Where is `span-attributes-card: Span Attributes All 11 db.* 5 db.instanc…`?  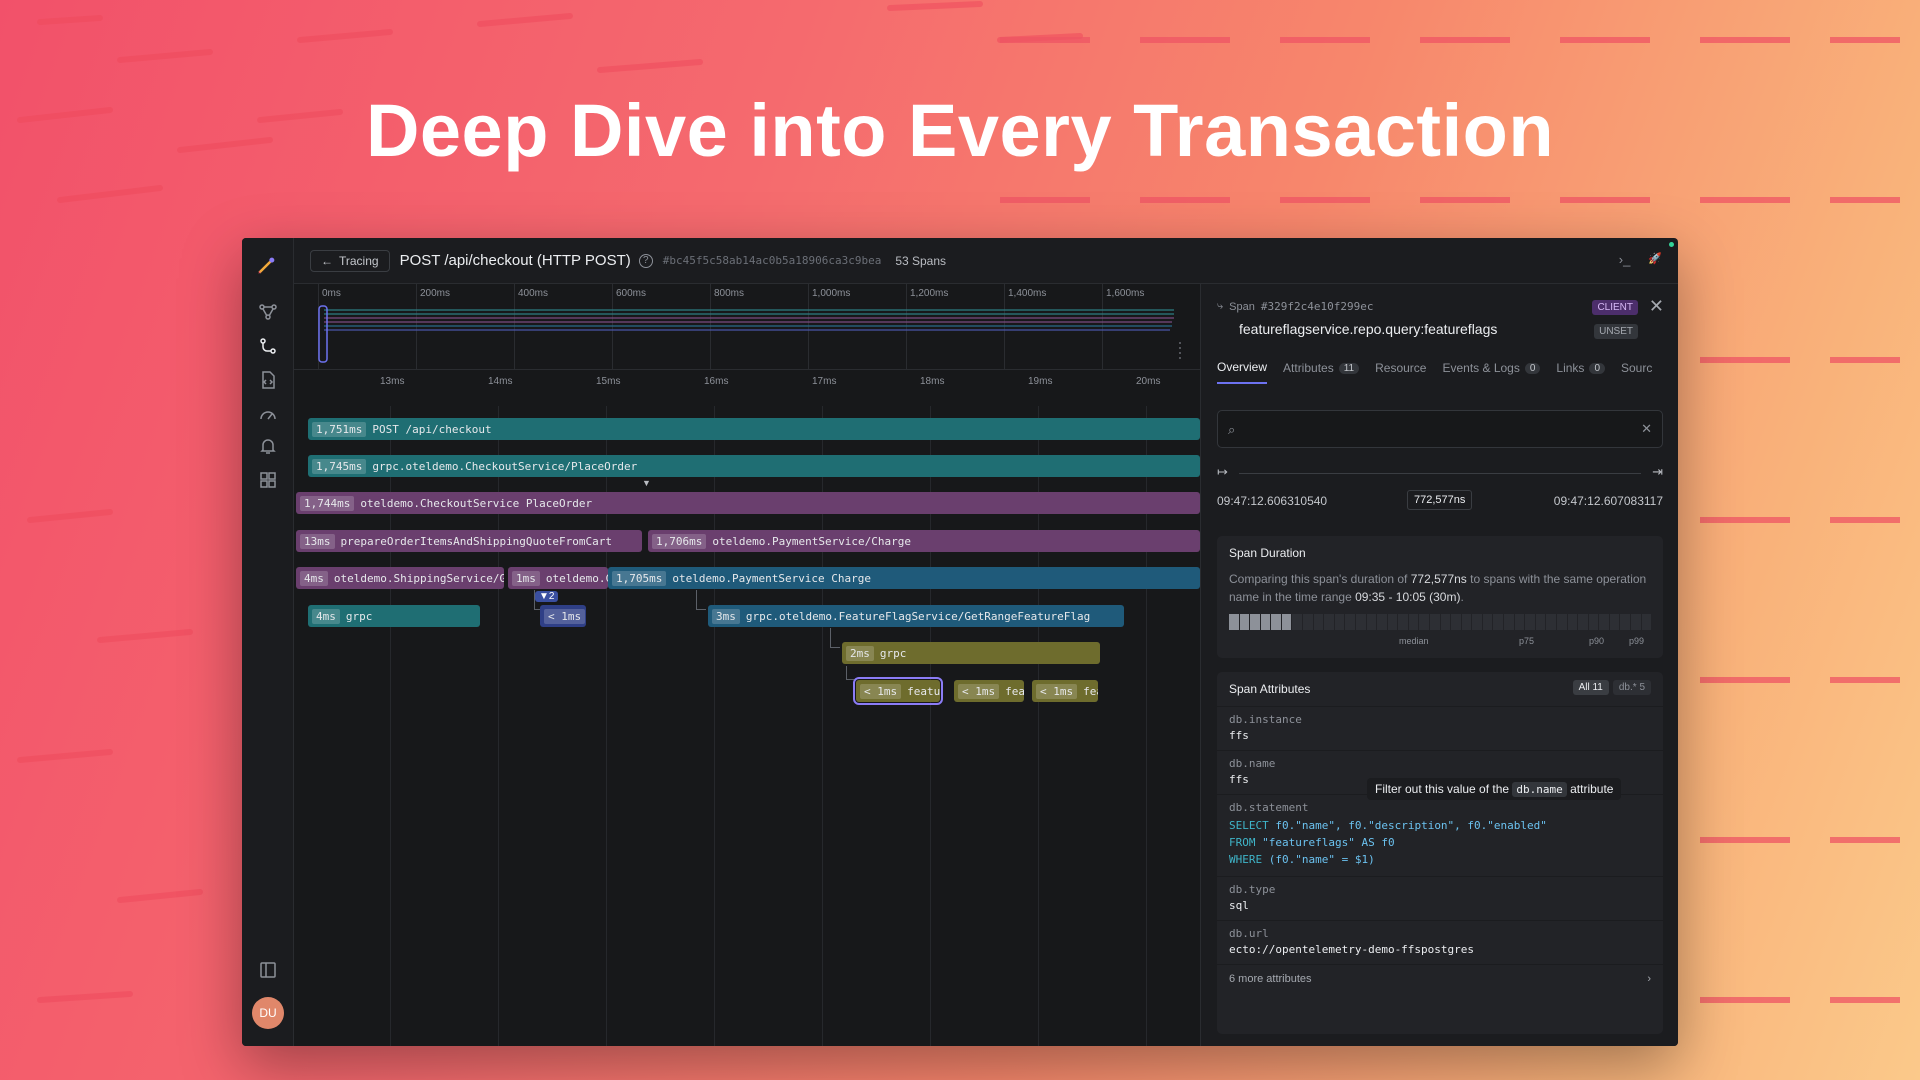
span-attributes-card: Span Attributes All 11 db.* 5 db.instanc… is located at coordinates (1440, 853).